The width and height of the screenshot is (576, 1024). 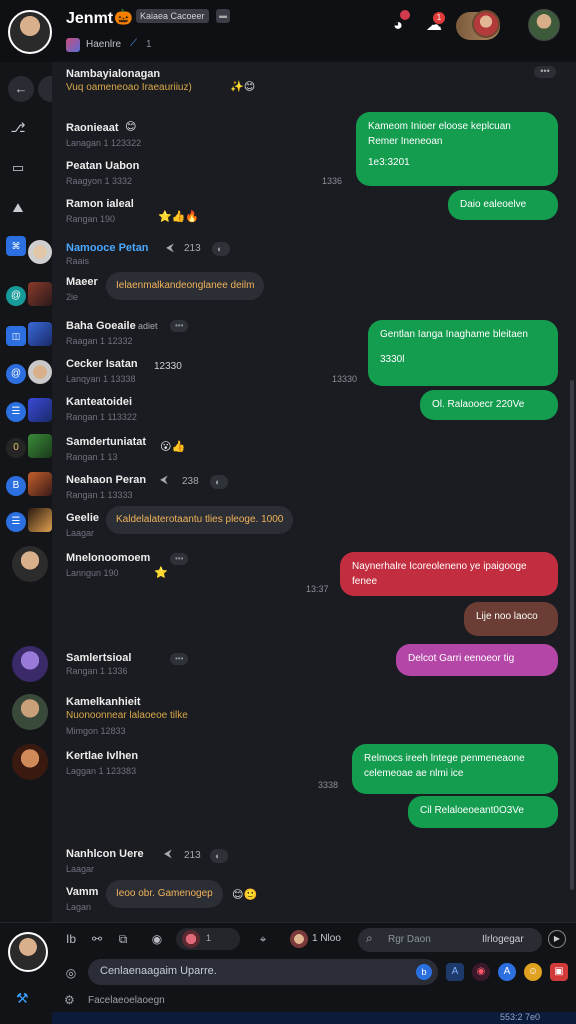 I want to click on timestamp: 1336, so click(x=332, y=181).